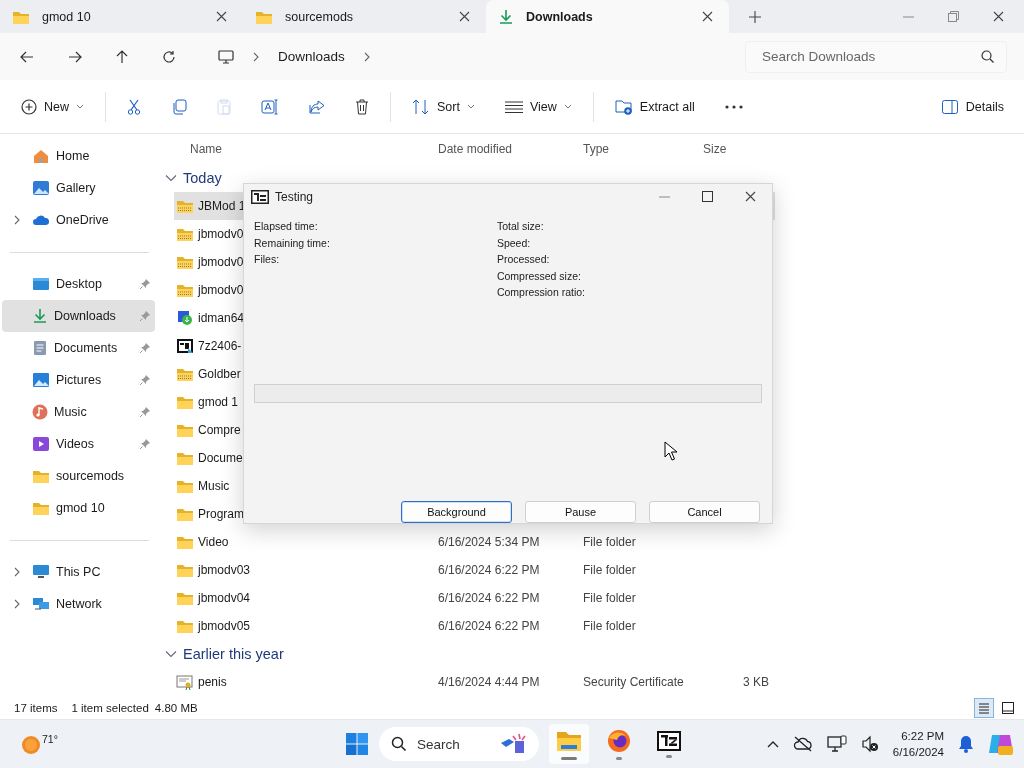 The height and width of the screenshot is (768, 1024). What do you see at coordinates (219, 430) in the screenshot?
I see `file-name: Compre` at bounding box center [219, 430].